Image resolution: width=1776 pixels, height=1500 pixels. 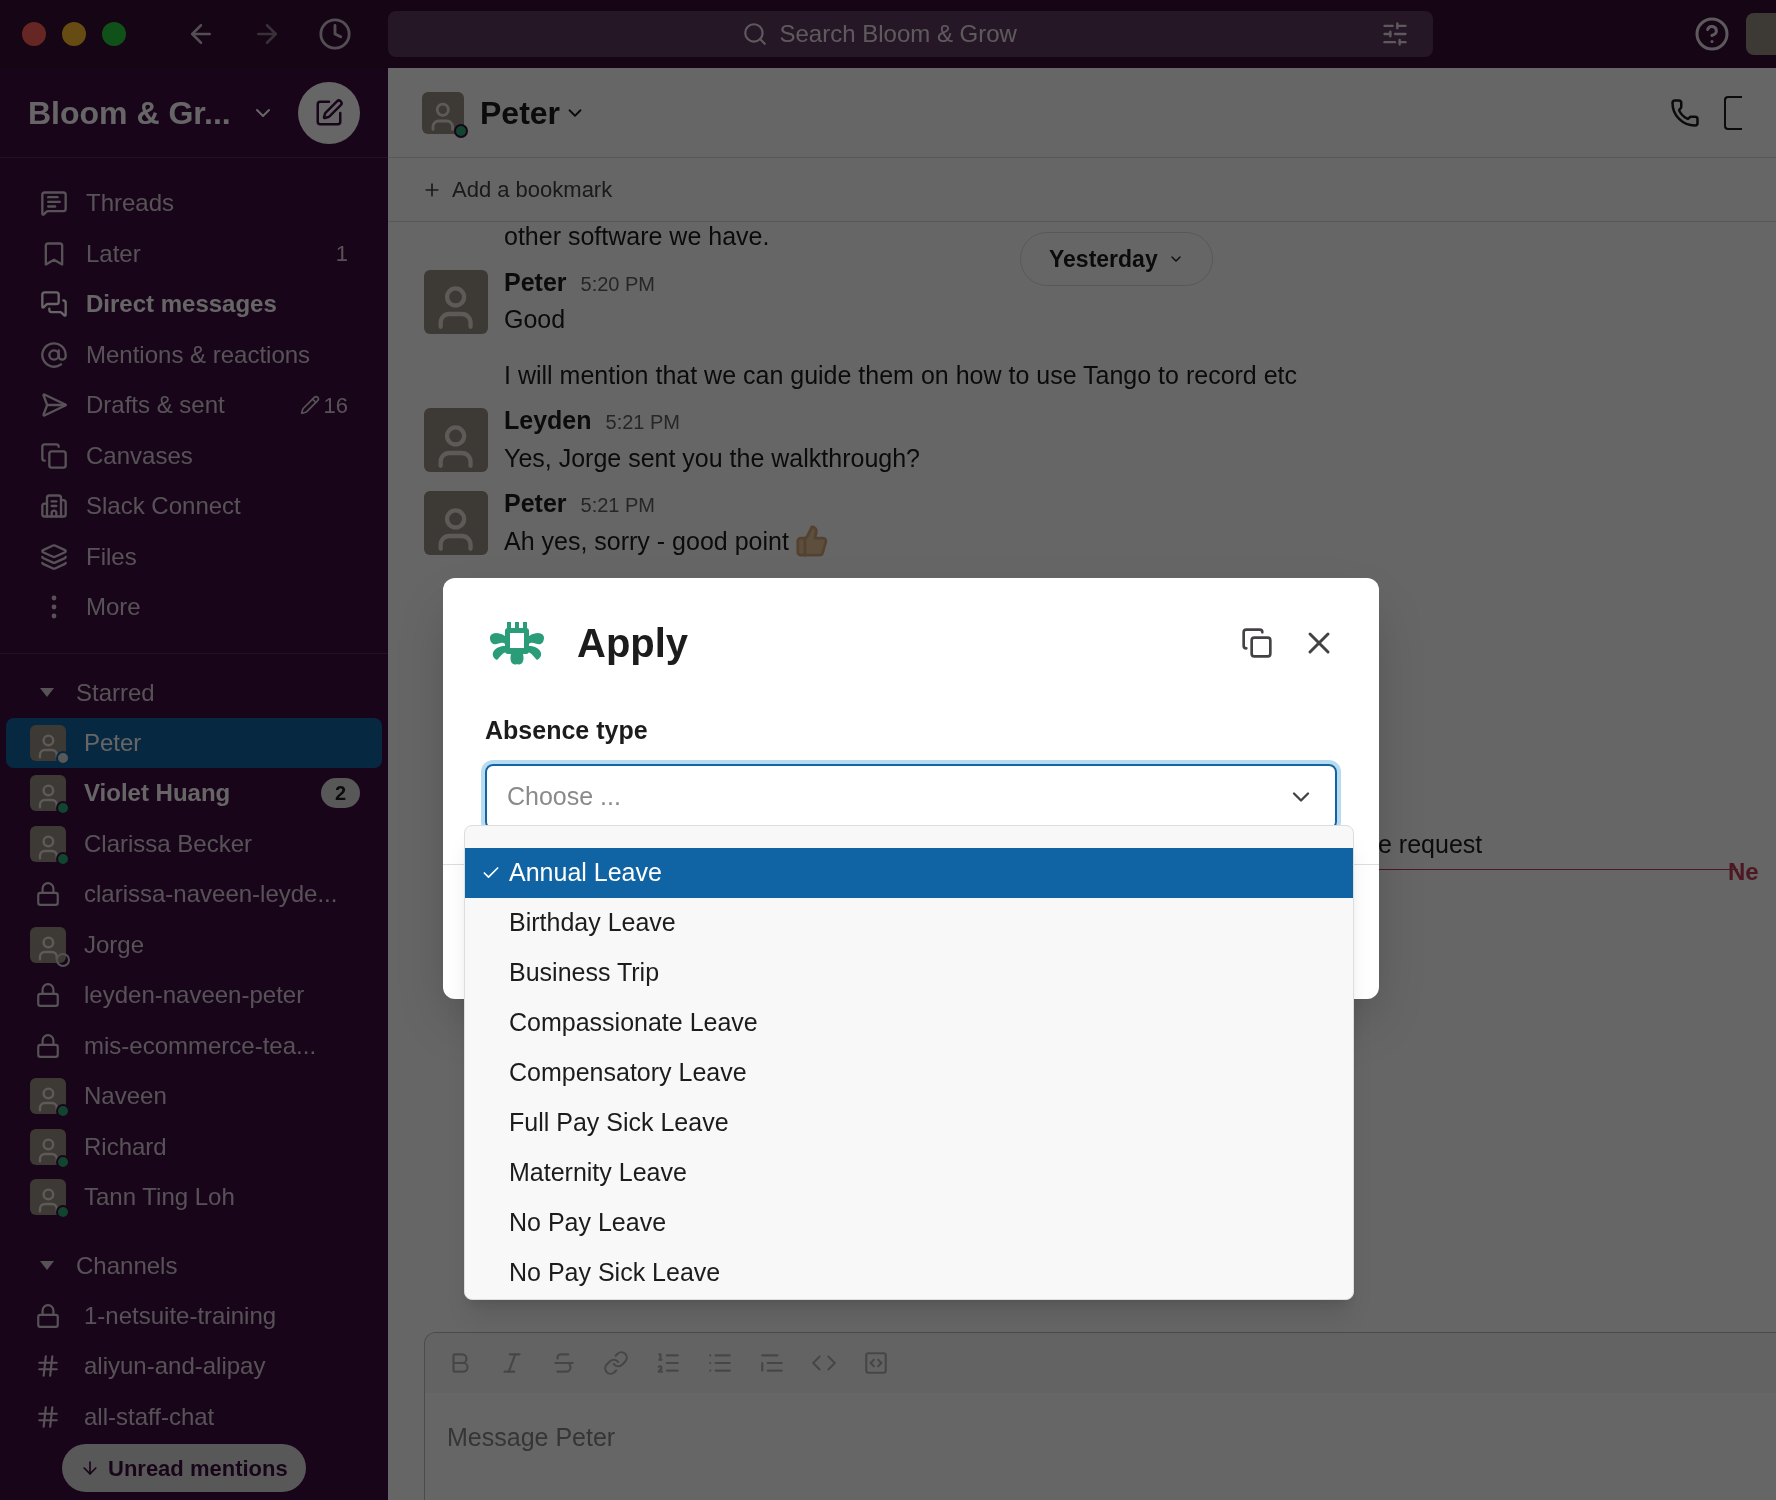 What do you see at coordinates (1430, 844) in the screenshot?
I see `message-text: e request` at bounding box center [1430, 844].